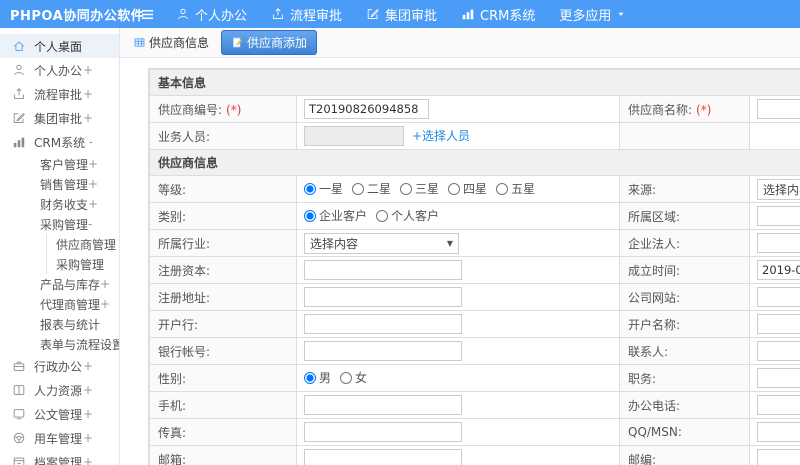 Image resolution: width=800 pixels, height=465 pixels. I want to click on tab-1: 供应商添加, so click(269, 42).